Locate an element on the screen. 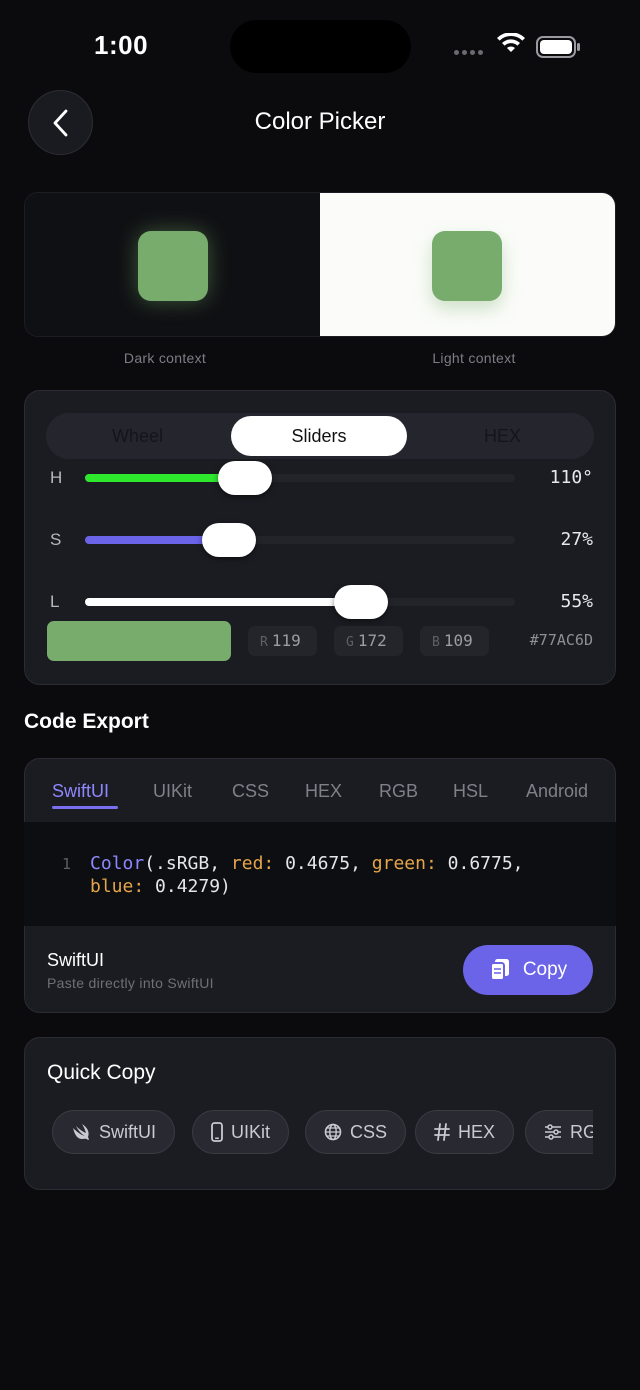 The height and width of the screenshot is (1390, 640). cellular-signal-icon is located at coordinates (468, 52).